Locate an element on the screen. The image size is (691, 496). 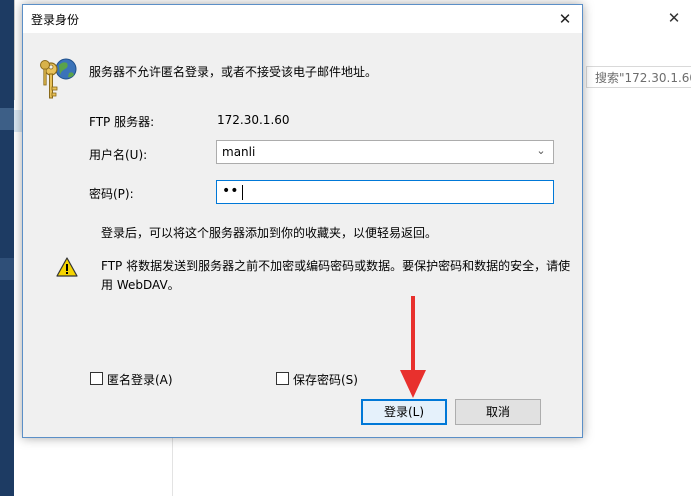
anonymous-login-checkbox: 匿名登录(A) is located at coordinates (145, 379).